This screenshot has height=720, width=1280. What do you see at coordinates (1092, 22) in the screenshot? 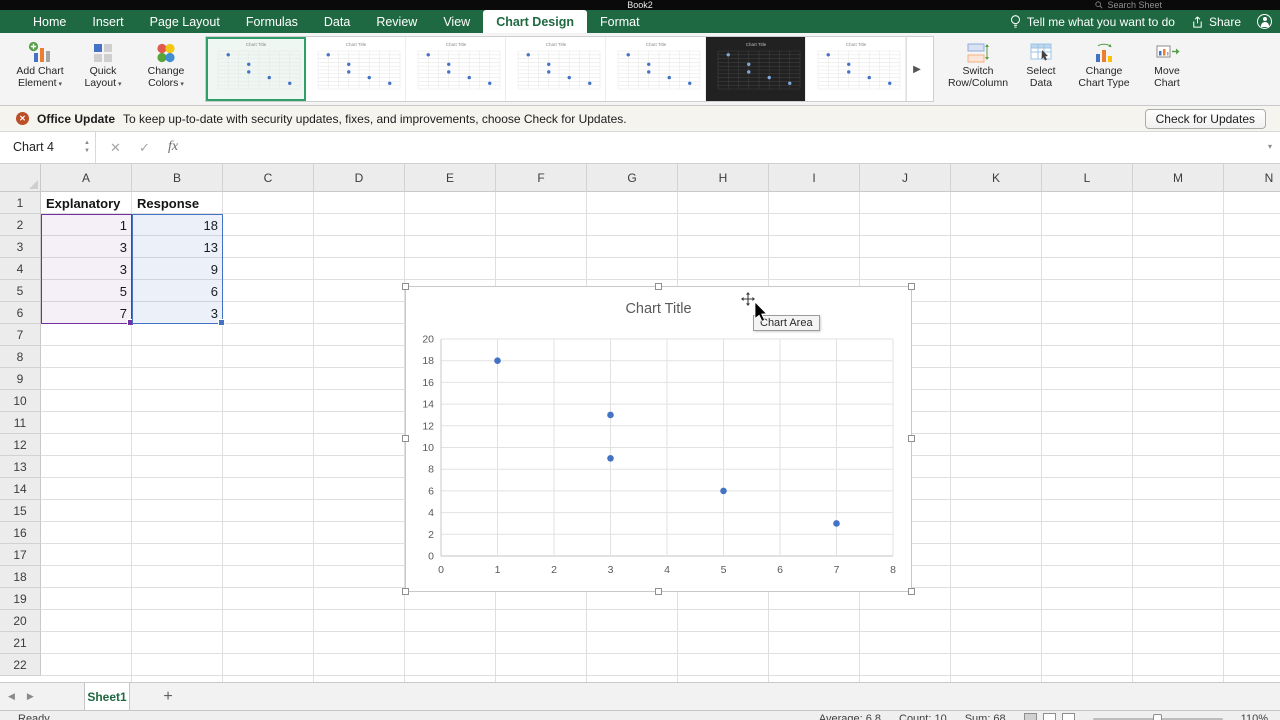
I see `tell-me-box: Tell me what you want to do` at bounding box center [1092, 22].